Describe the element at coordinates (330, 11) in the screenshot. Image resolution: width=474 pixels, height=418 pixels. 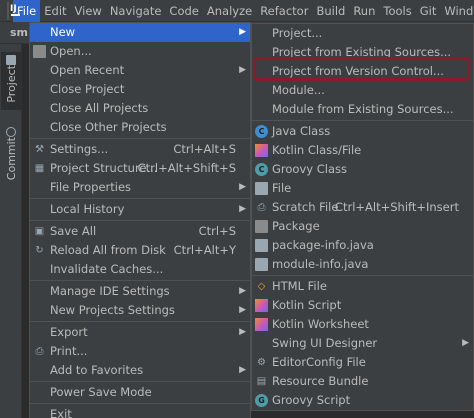
I see `menu-build: Build` at that location.